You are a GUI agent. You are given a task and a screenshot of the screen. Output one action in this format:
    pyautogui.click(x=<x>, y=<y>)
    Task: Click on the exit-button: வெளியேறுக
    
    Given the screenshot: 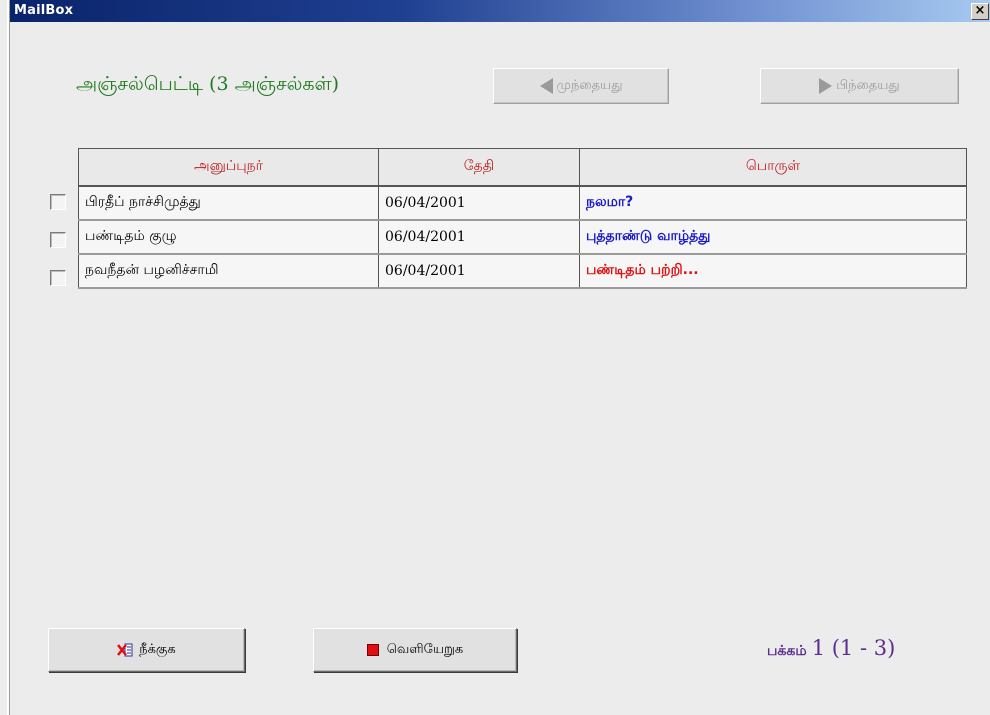 What is the action you would take?
    pyautogui.click(x=415, y=650)
    